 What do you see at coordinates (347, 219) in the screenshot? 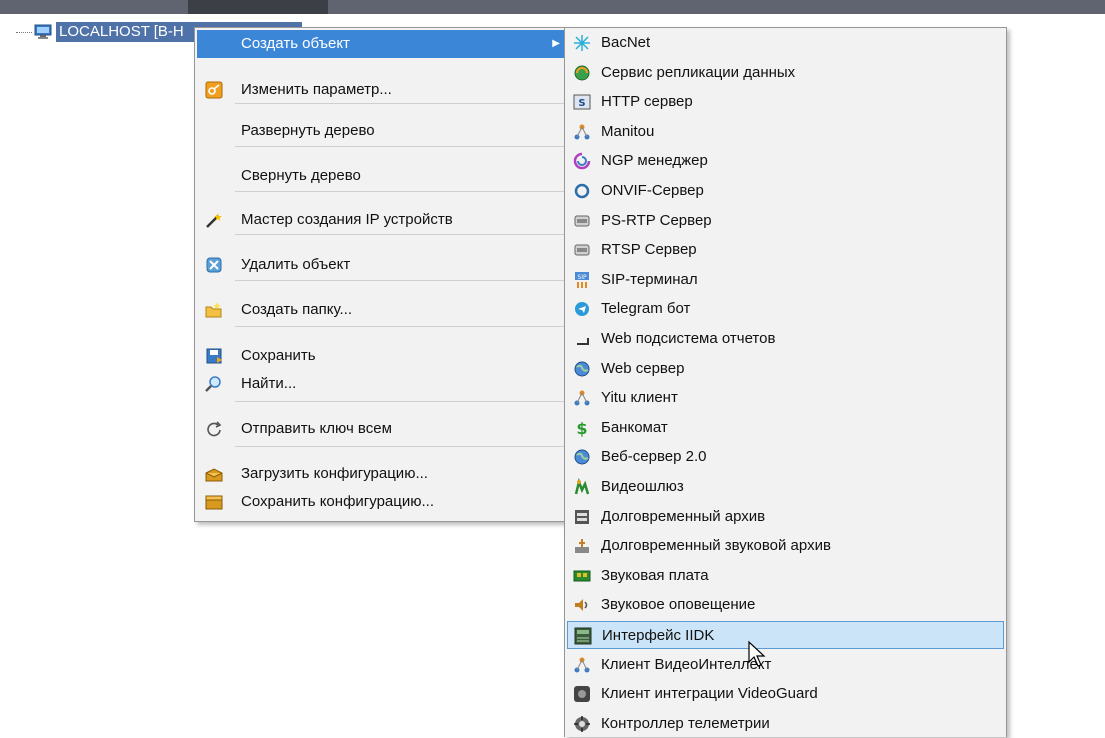
I see `menu-item-label: Мастер создания IP устройств` at bounding box center [347, 219].